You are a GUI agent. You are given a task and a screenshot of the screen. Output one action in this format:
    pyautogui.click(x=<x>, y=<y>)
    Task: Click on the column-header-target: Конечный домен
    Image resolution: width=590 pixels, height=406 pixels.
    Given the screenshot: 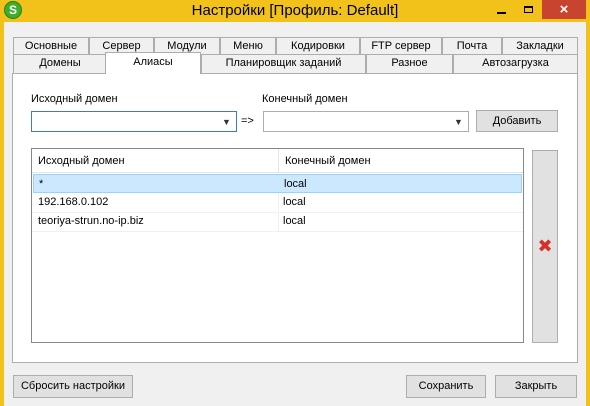 What is the action you would take?
    pyautogui.click(x=401, y=161)
    